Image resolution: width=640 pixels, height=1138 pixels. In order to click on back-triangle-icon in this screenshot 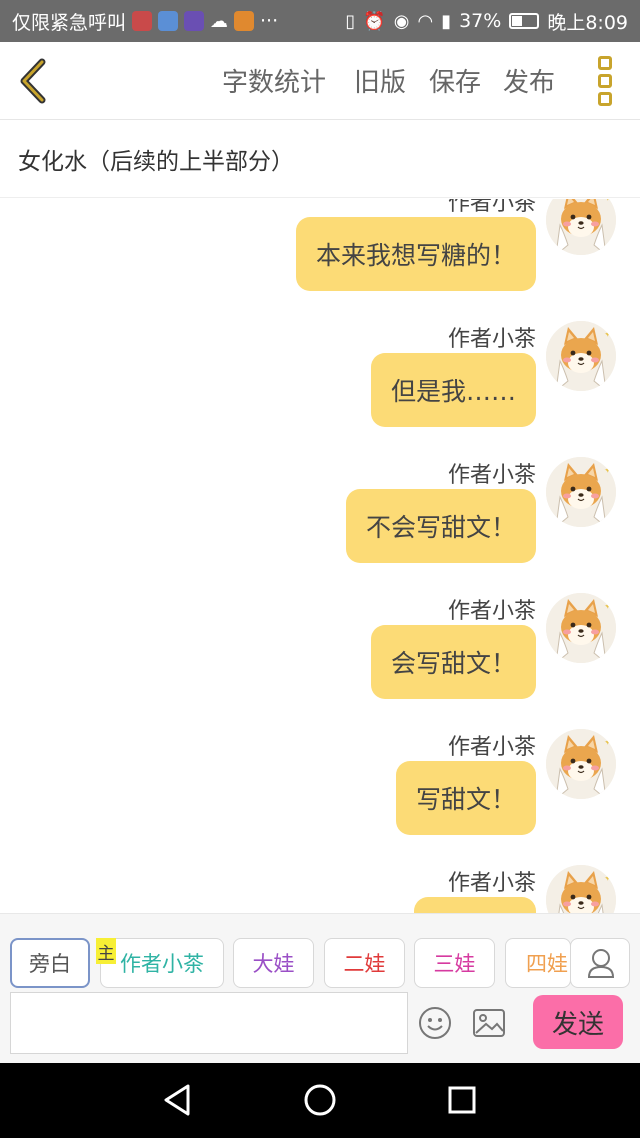, I will do `click(177, 1100)`.